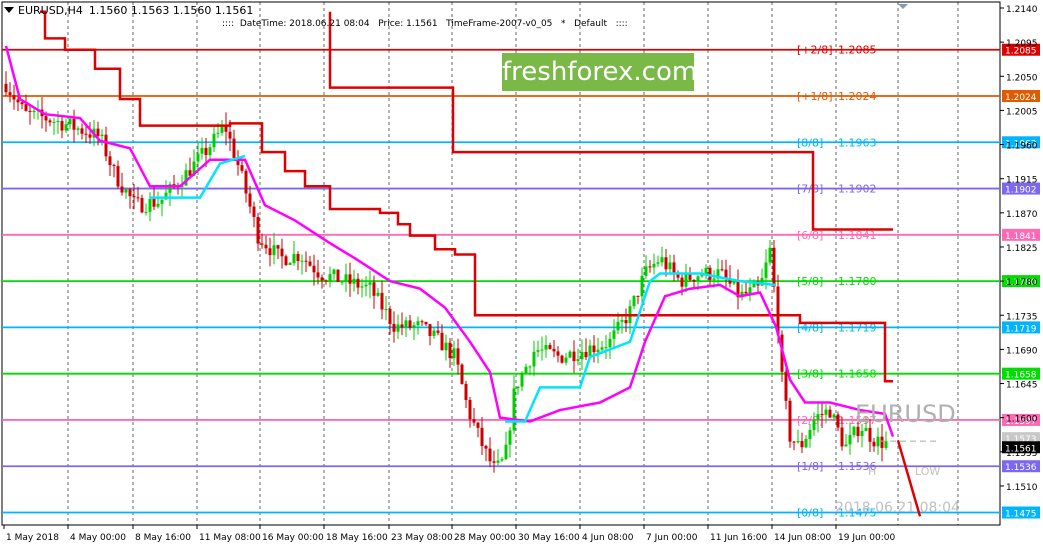 Image resolution: width=1043 pixels, height=549 pixels. Describe the element at coordinates (171, 10) in the screenshot. I see `ohlc-values: 1.1560 1.1563 1.1560 1.1561` at that location.